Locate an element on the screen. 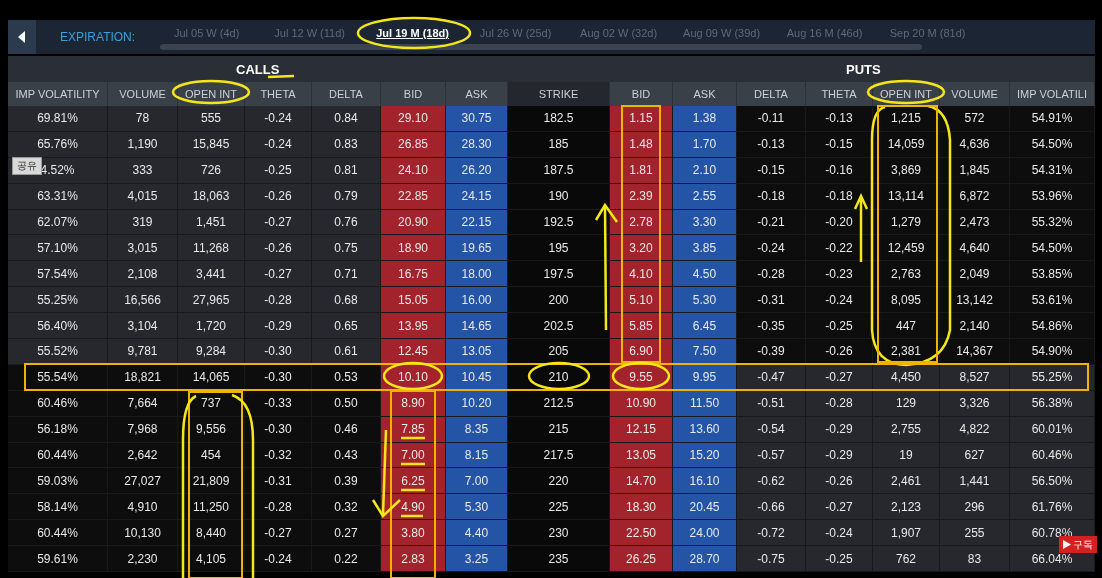 The image size is (1102, 578). table-cell: 0.32 is located at coordinates (346, 507).